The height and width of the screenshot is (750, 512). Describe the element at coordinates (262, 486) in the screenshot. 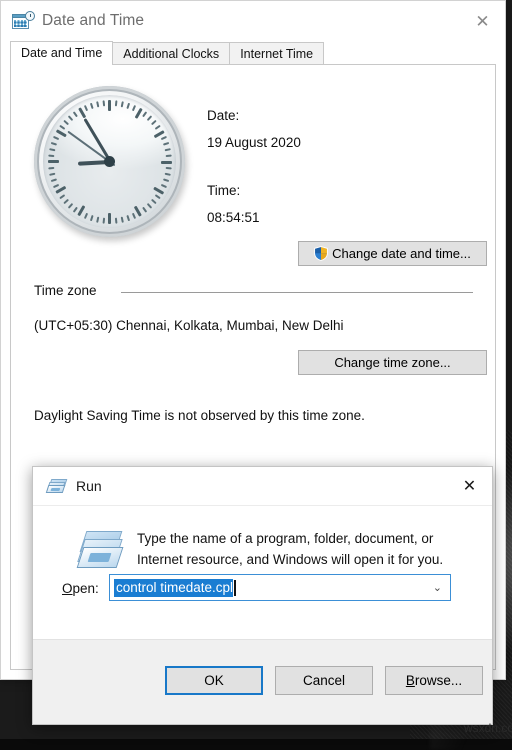

I see `run-title-bar: Run ✕` at that location.